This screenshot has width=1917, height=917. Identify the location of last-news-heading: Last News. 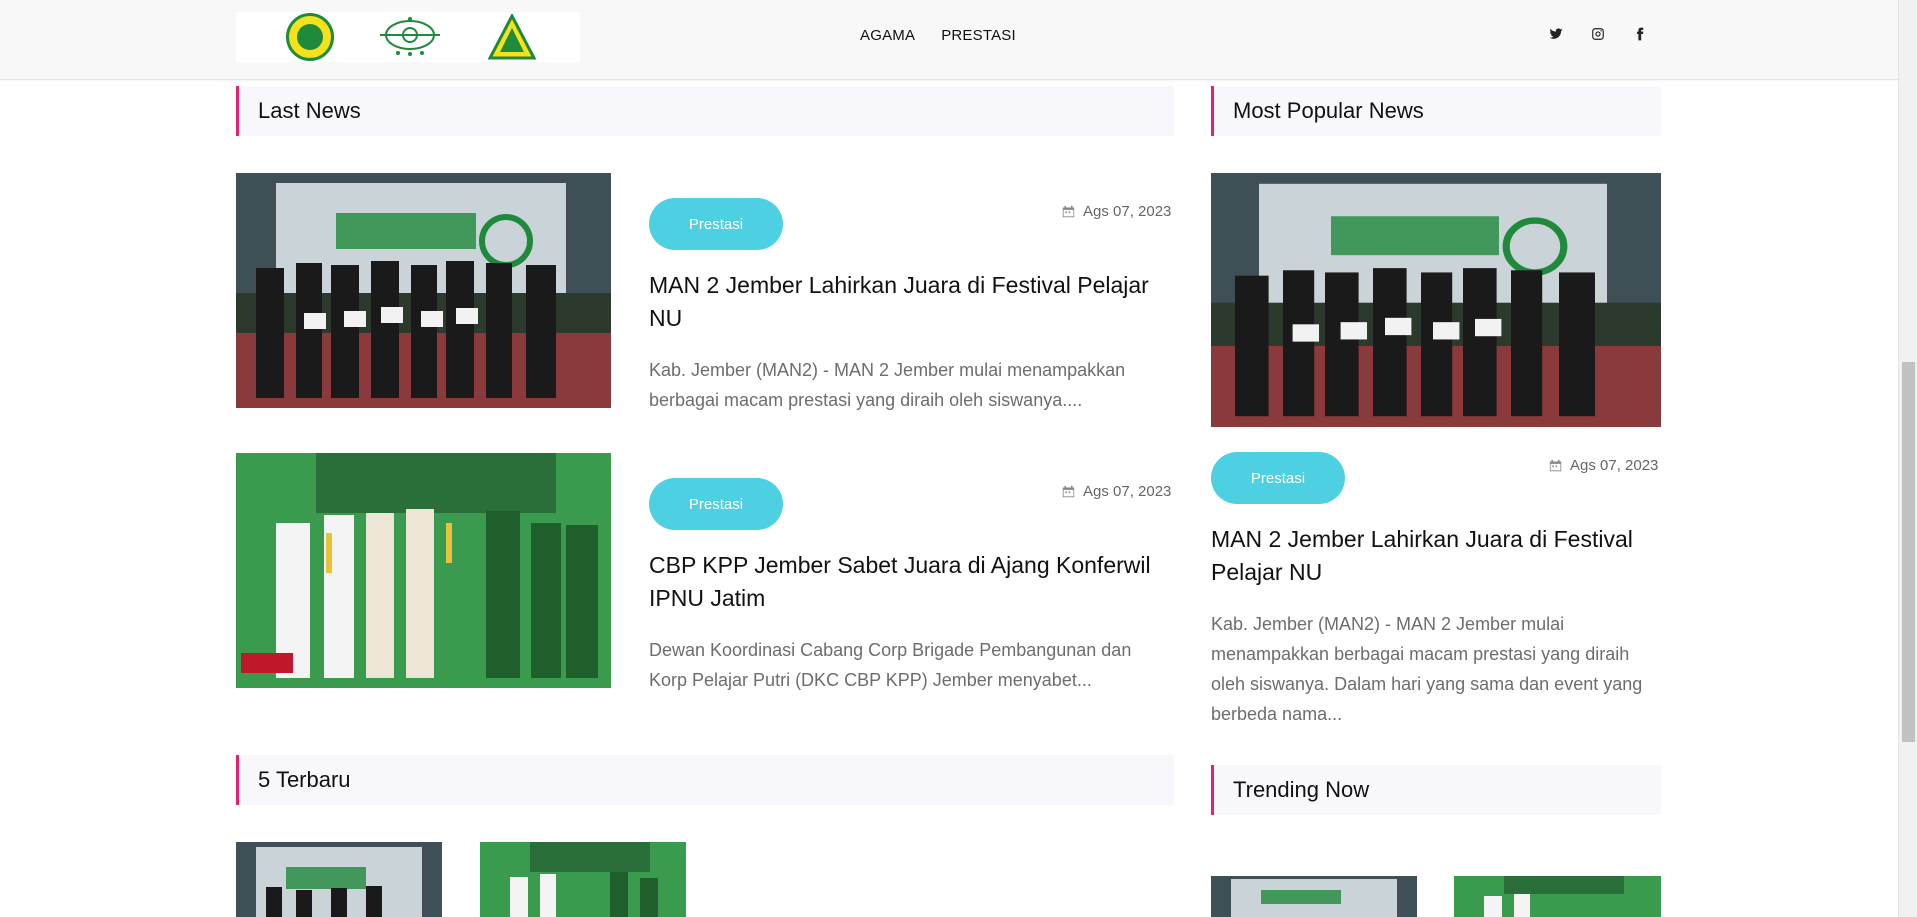
(705, 111).